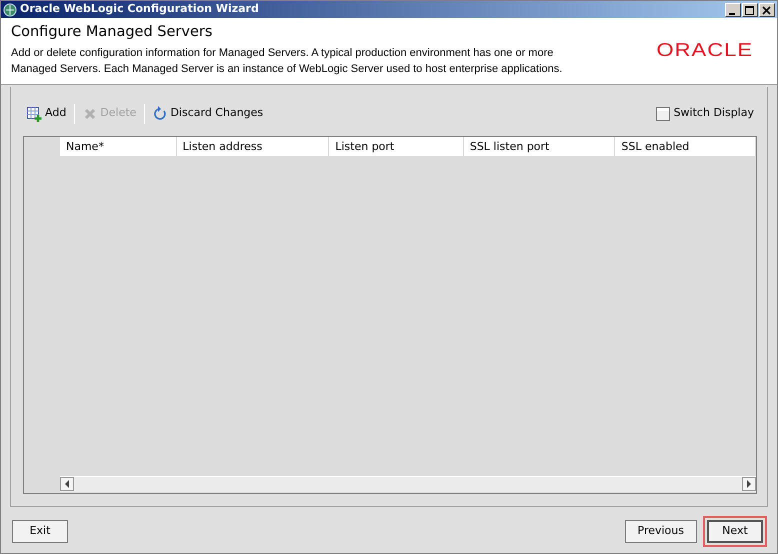 This screenshot has height=554, width=778. What do you see at coordinates (90, 113) in the screenshot?
I see `close-icon` at bounding box center [90, 113].